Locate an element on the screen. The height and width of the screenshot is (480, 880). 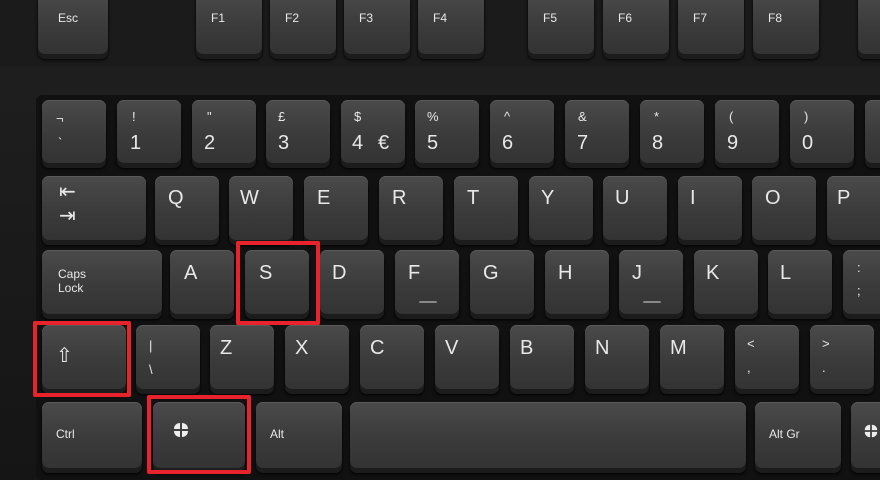
m-key: M is located at coordinates (692, 357).